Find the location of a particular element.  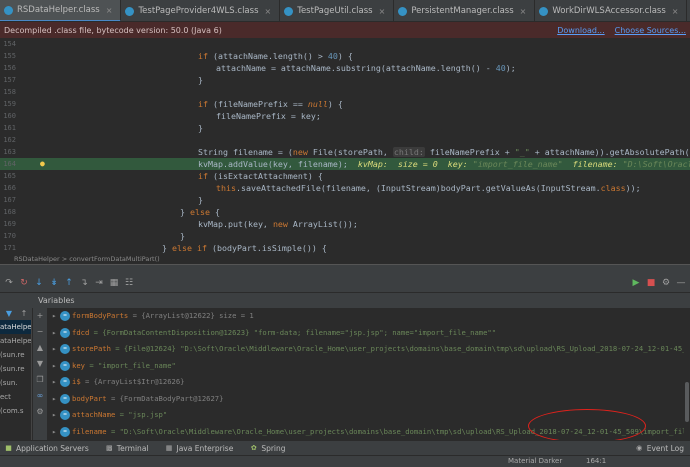

down-arrow-icon: ▼ is located at coordinates (40, 364).